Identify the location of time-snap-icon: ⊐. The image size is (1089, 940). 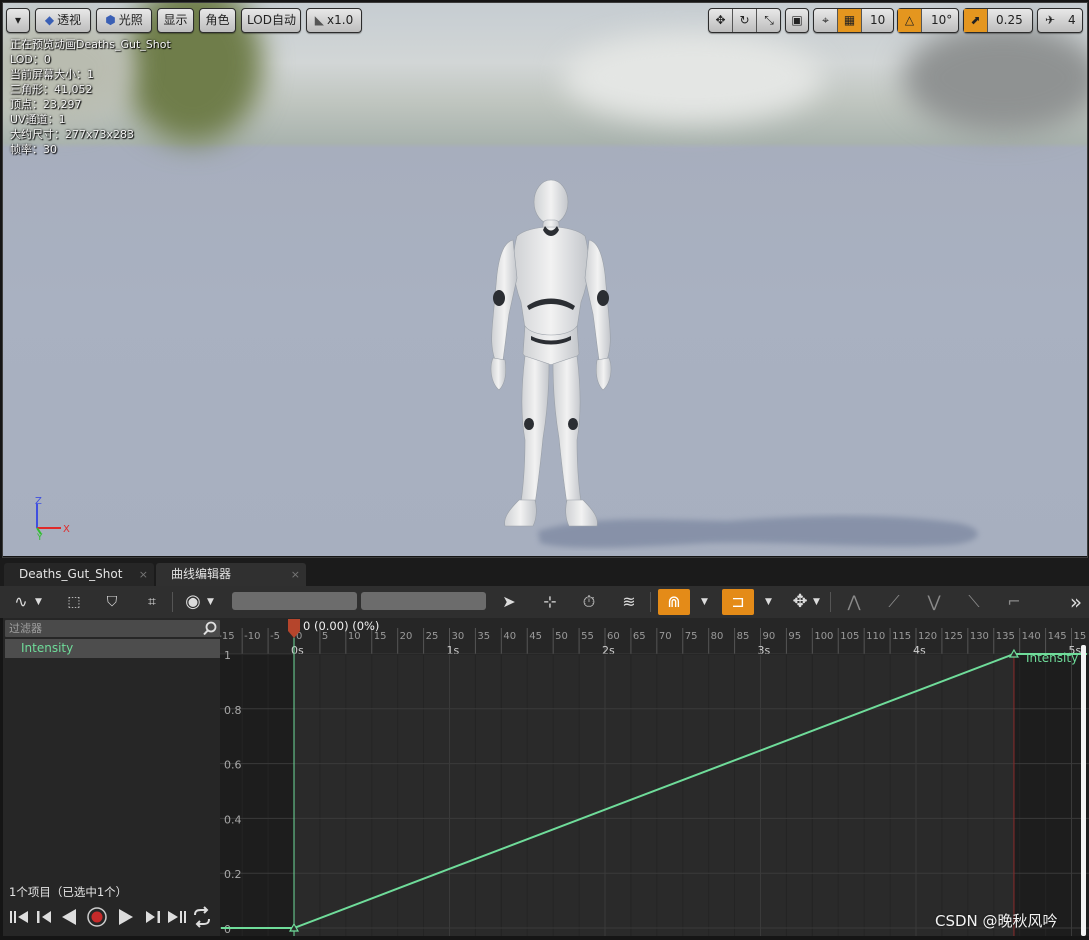
(738, 602).